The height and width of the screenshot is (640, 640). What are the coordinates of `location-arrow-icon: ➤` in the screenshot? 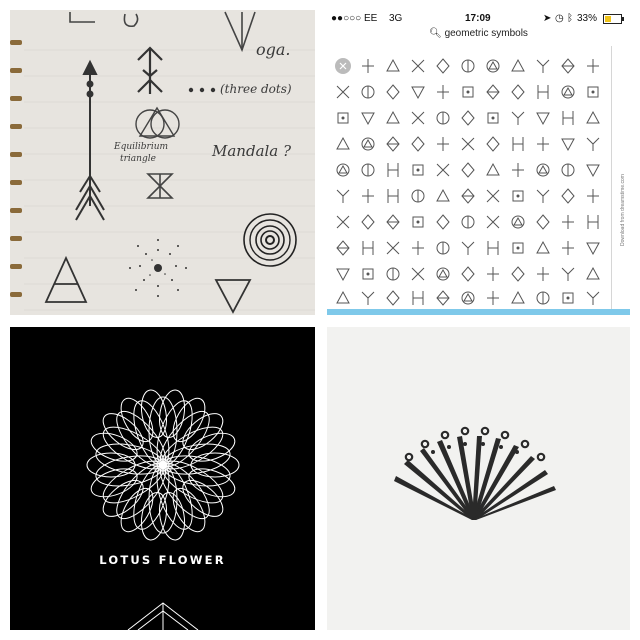 It's located at (547, 18).